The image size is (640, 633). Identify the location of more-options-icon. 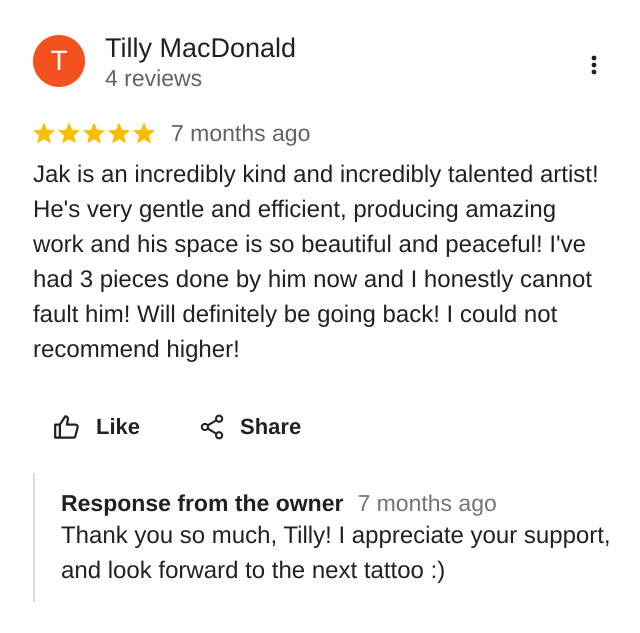
(594, 65).